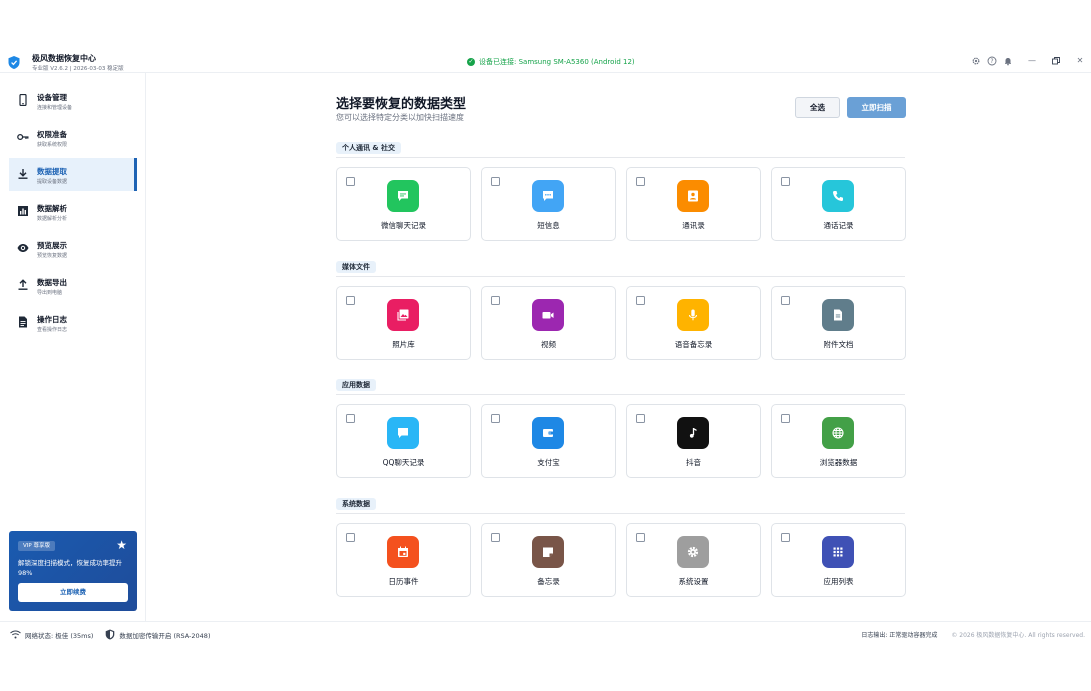  Describe the element at coordinates (693, 225) in the screenshot. I see `card-label: 通讯录` at that location.